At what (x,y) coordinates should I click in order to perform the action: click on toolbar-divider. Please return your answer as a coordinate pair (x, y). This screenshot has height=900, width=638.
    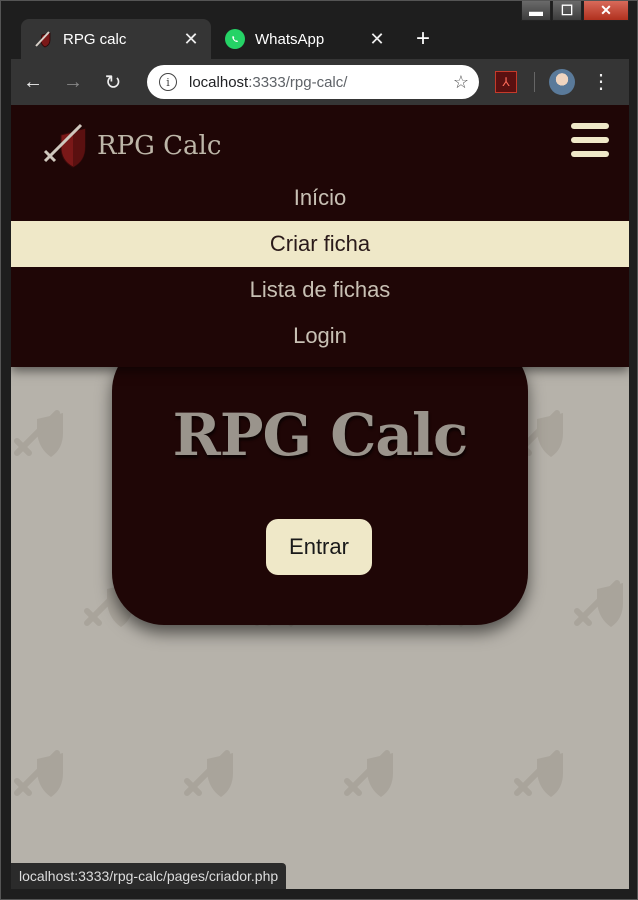
    Looking at the image, I should click on (534, 82).